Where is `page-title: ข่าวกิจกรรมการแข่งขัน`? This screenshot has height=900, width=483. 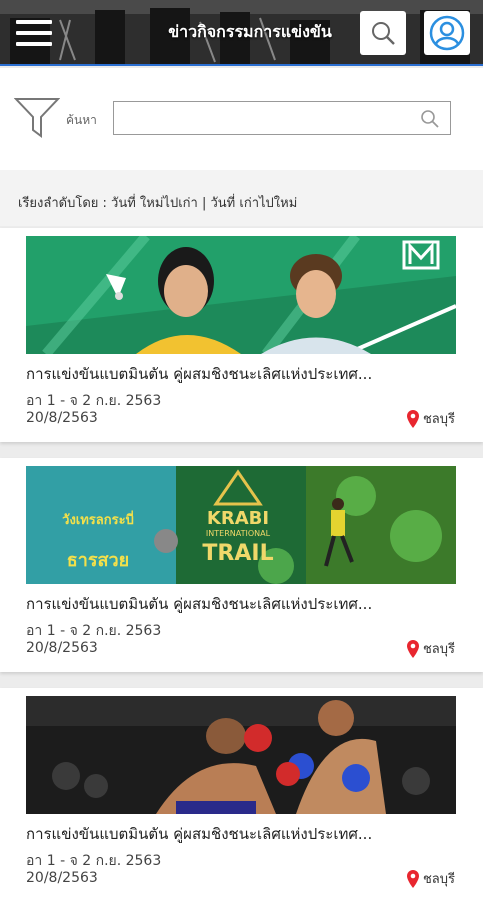
page-title: ข่าวกิจกรรมการแข่งขัน is located at coordinates (250, 31).